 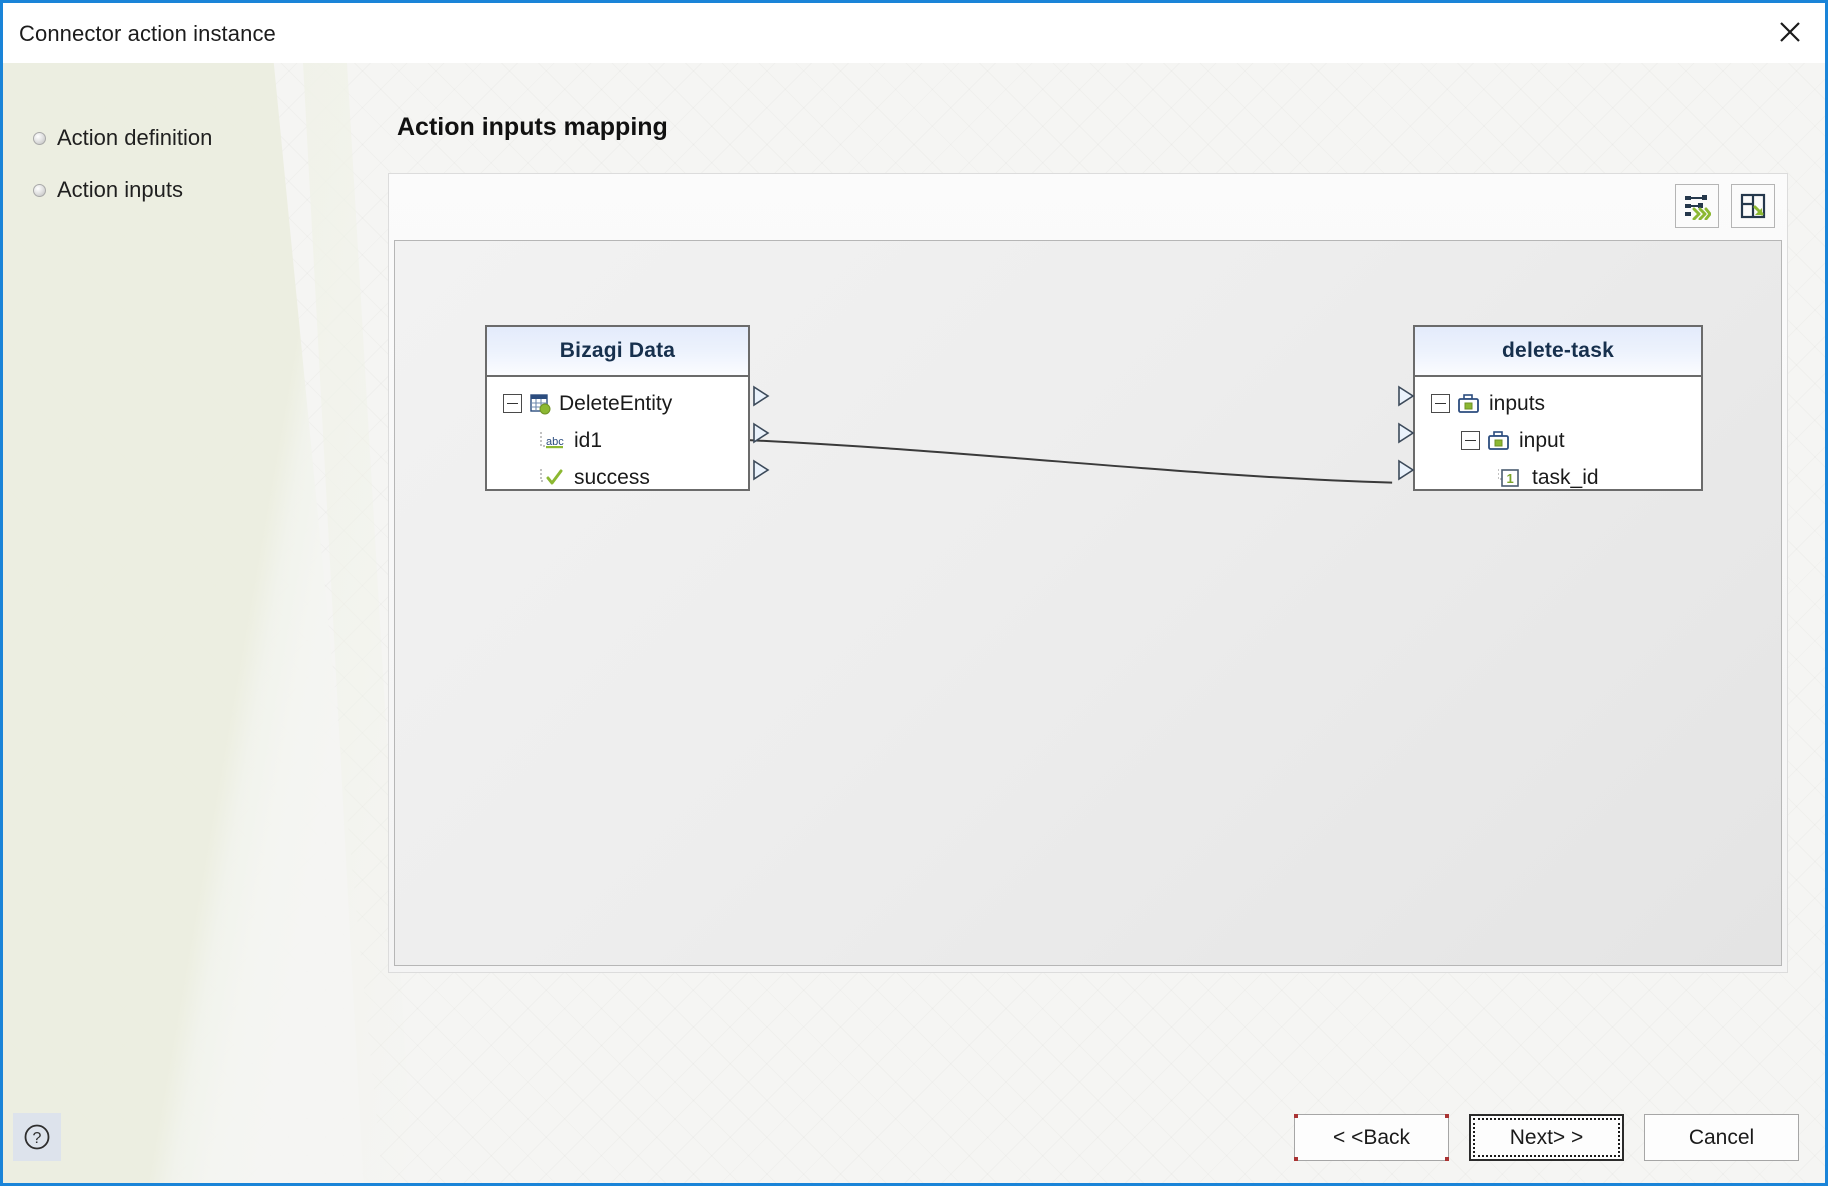 I want to click on target-port-inputs, so click(x=1406, y=396).